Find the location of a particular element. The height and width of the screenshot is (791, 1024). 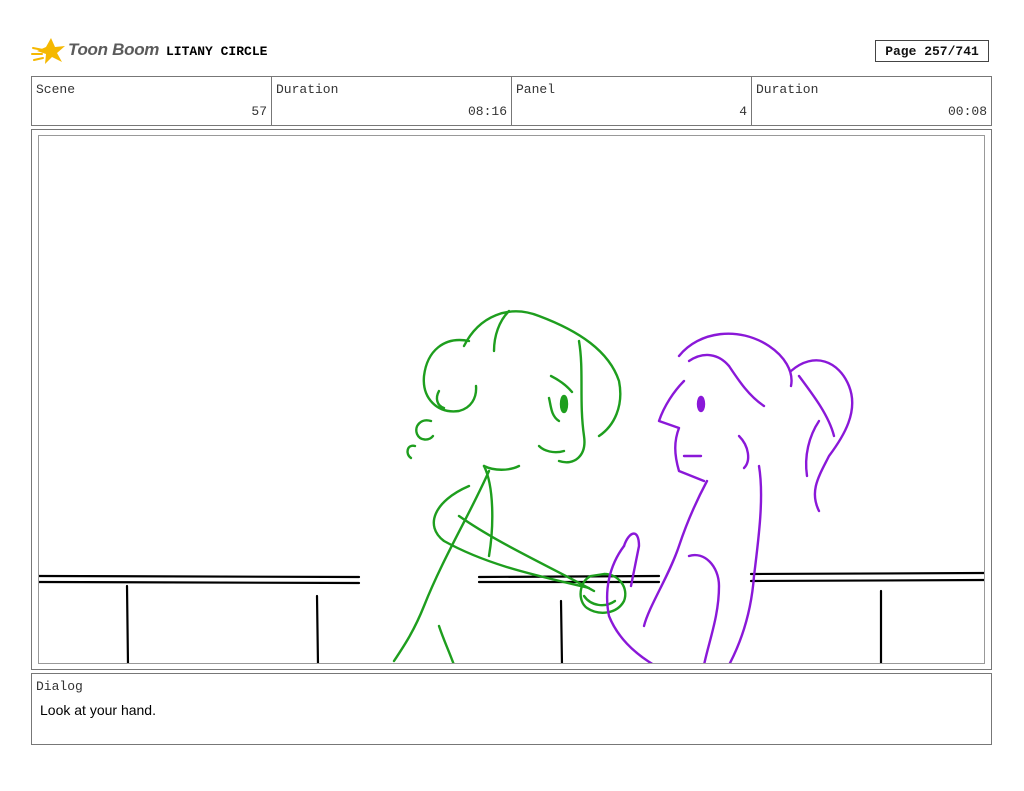

green-character-sketch is located at coordinates (509, 486).